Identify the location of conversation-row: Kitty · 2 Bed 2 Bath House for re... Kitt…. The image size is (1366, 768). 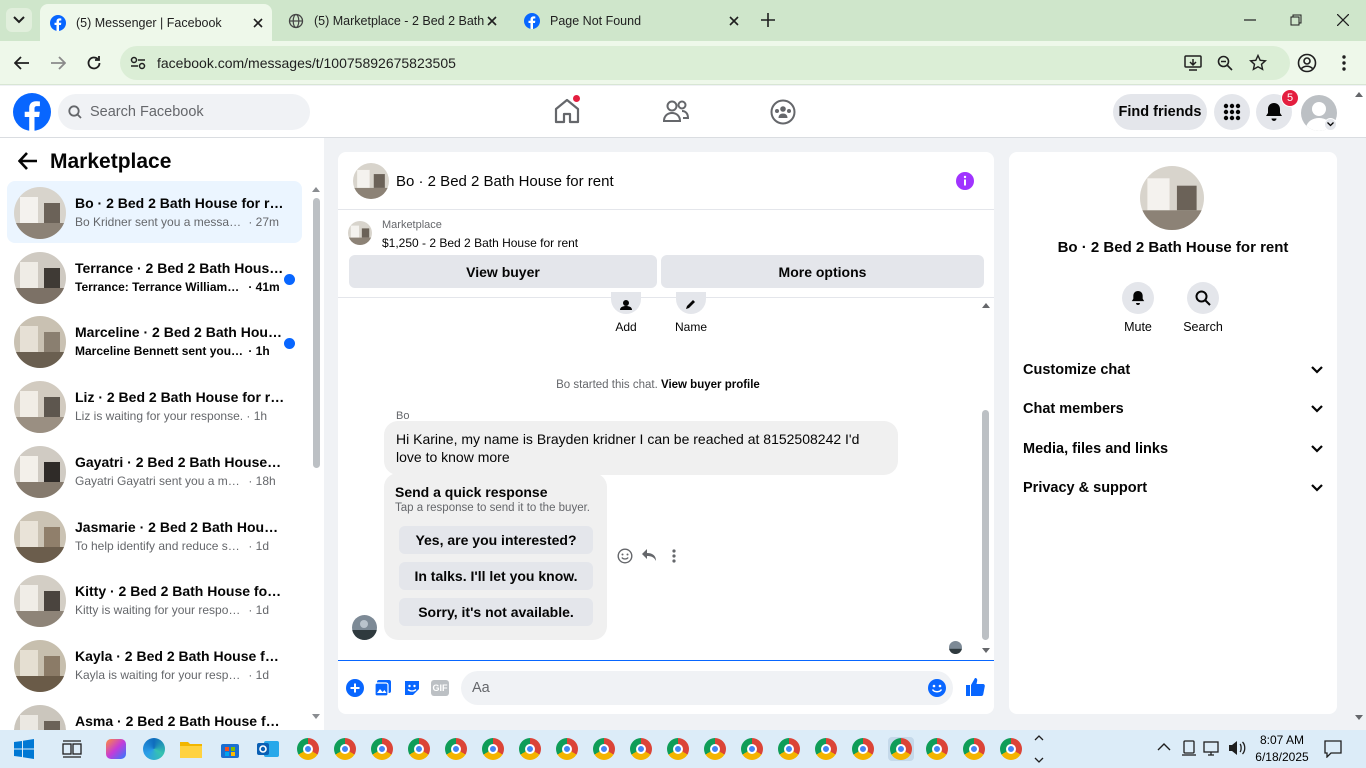
(154, 600).